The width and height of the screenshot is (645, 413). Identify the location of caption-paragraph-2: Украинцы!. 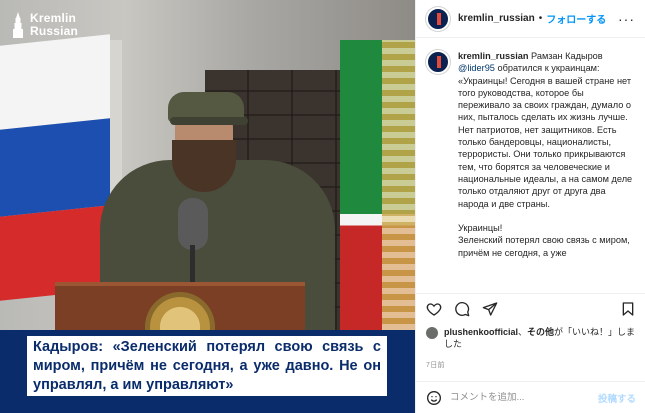
(480, 228).